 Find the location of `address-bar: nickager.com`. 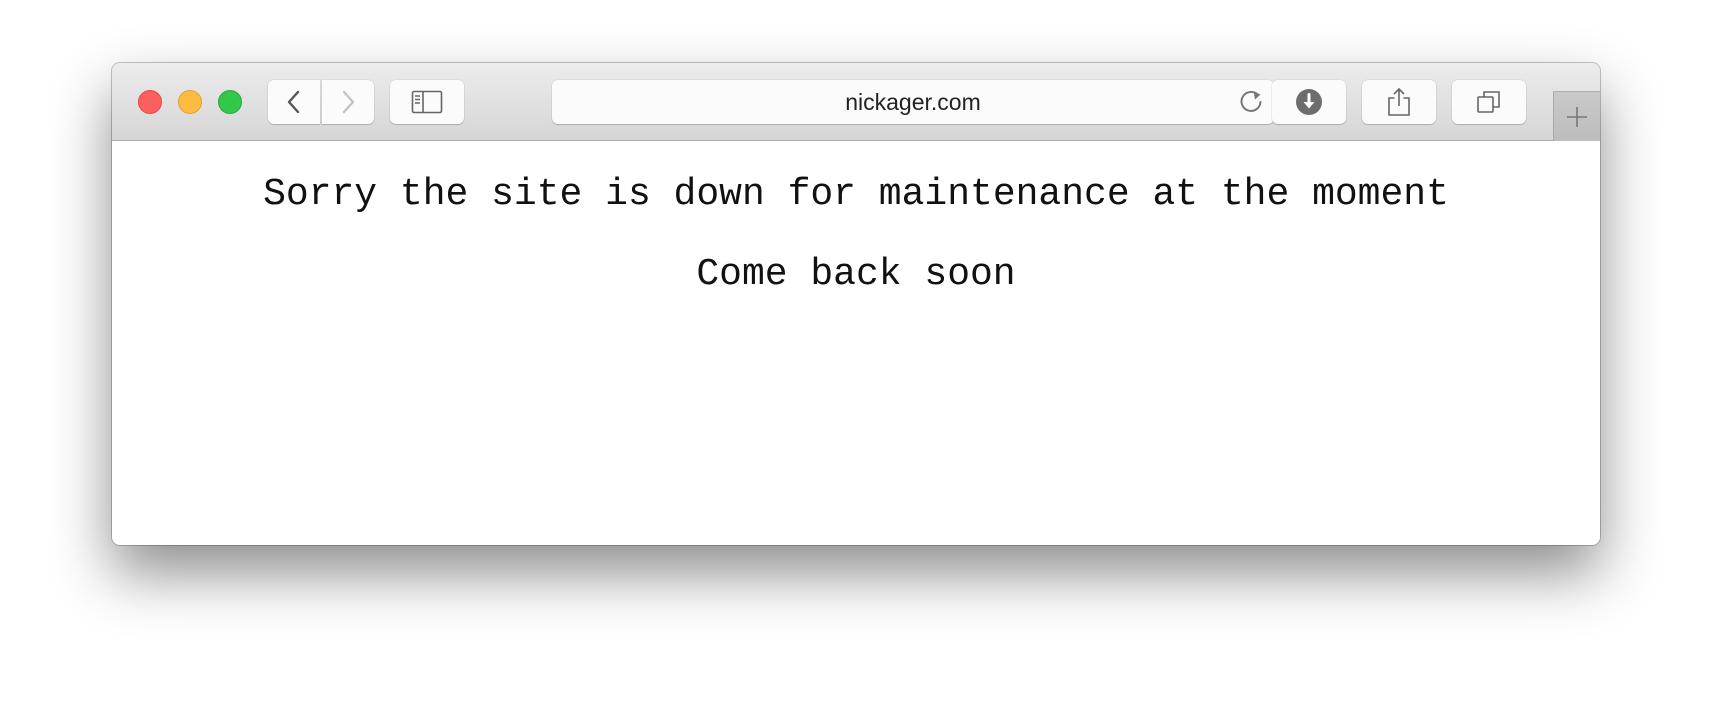

address-bar: nickager.com is located at coordinates (913, 102).